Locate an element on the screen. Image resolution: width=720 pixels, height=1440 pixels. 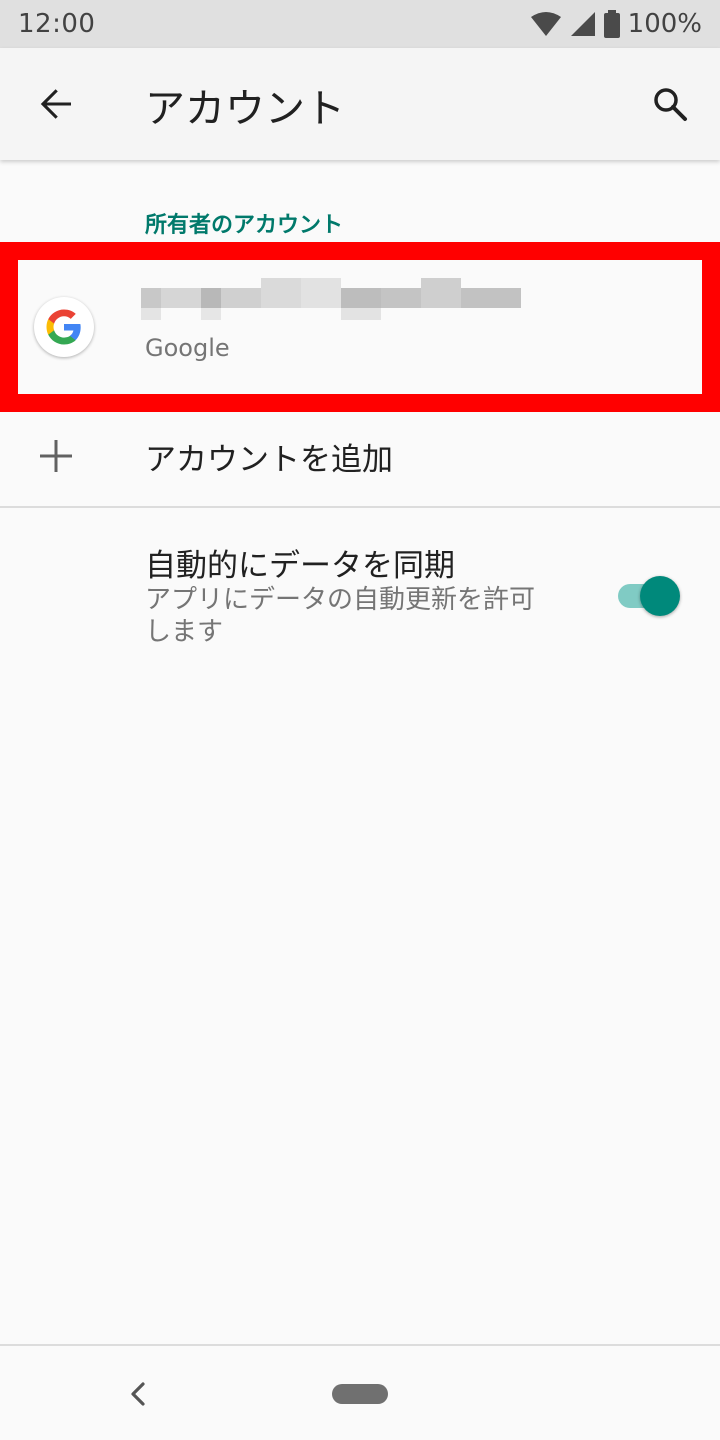
home-pill-icon is located at coordinates (360, 1394).